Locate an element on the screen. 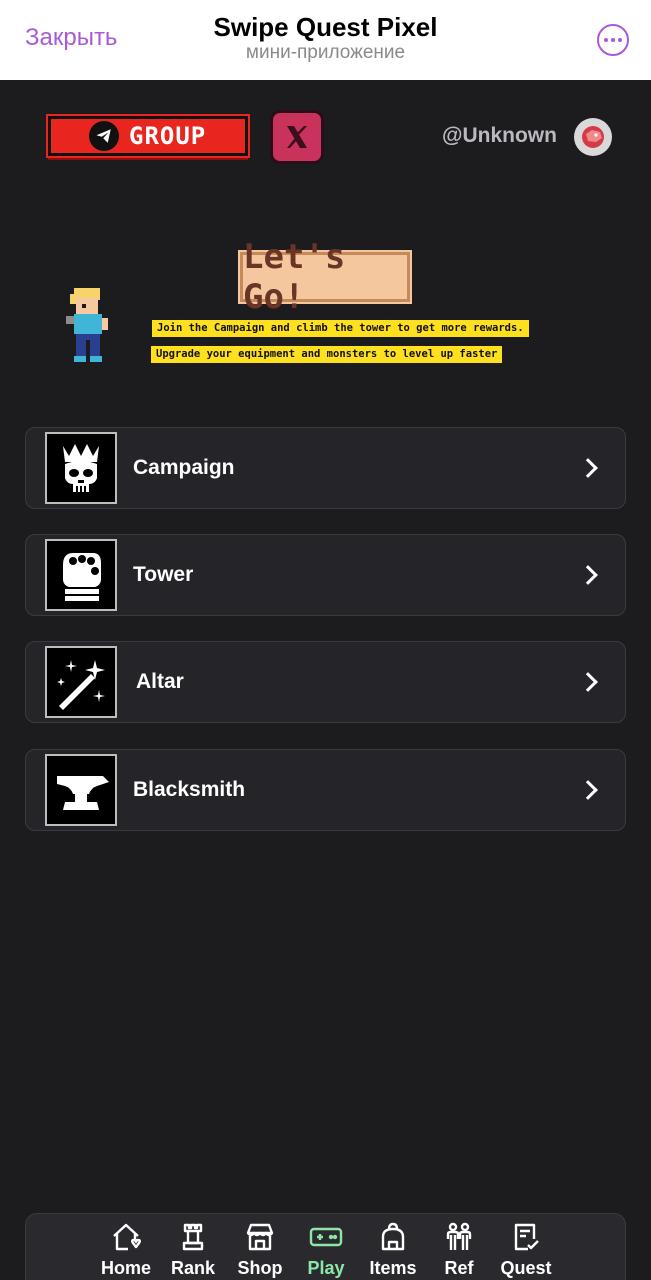  bottom-nav: Home Rank Shop Play Items Ref Quest is located at coordinates (325, 1246).